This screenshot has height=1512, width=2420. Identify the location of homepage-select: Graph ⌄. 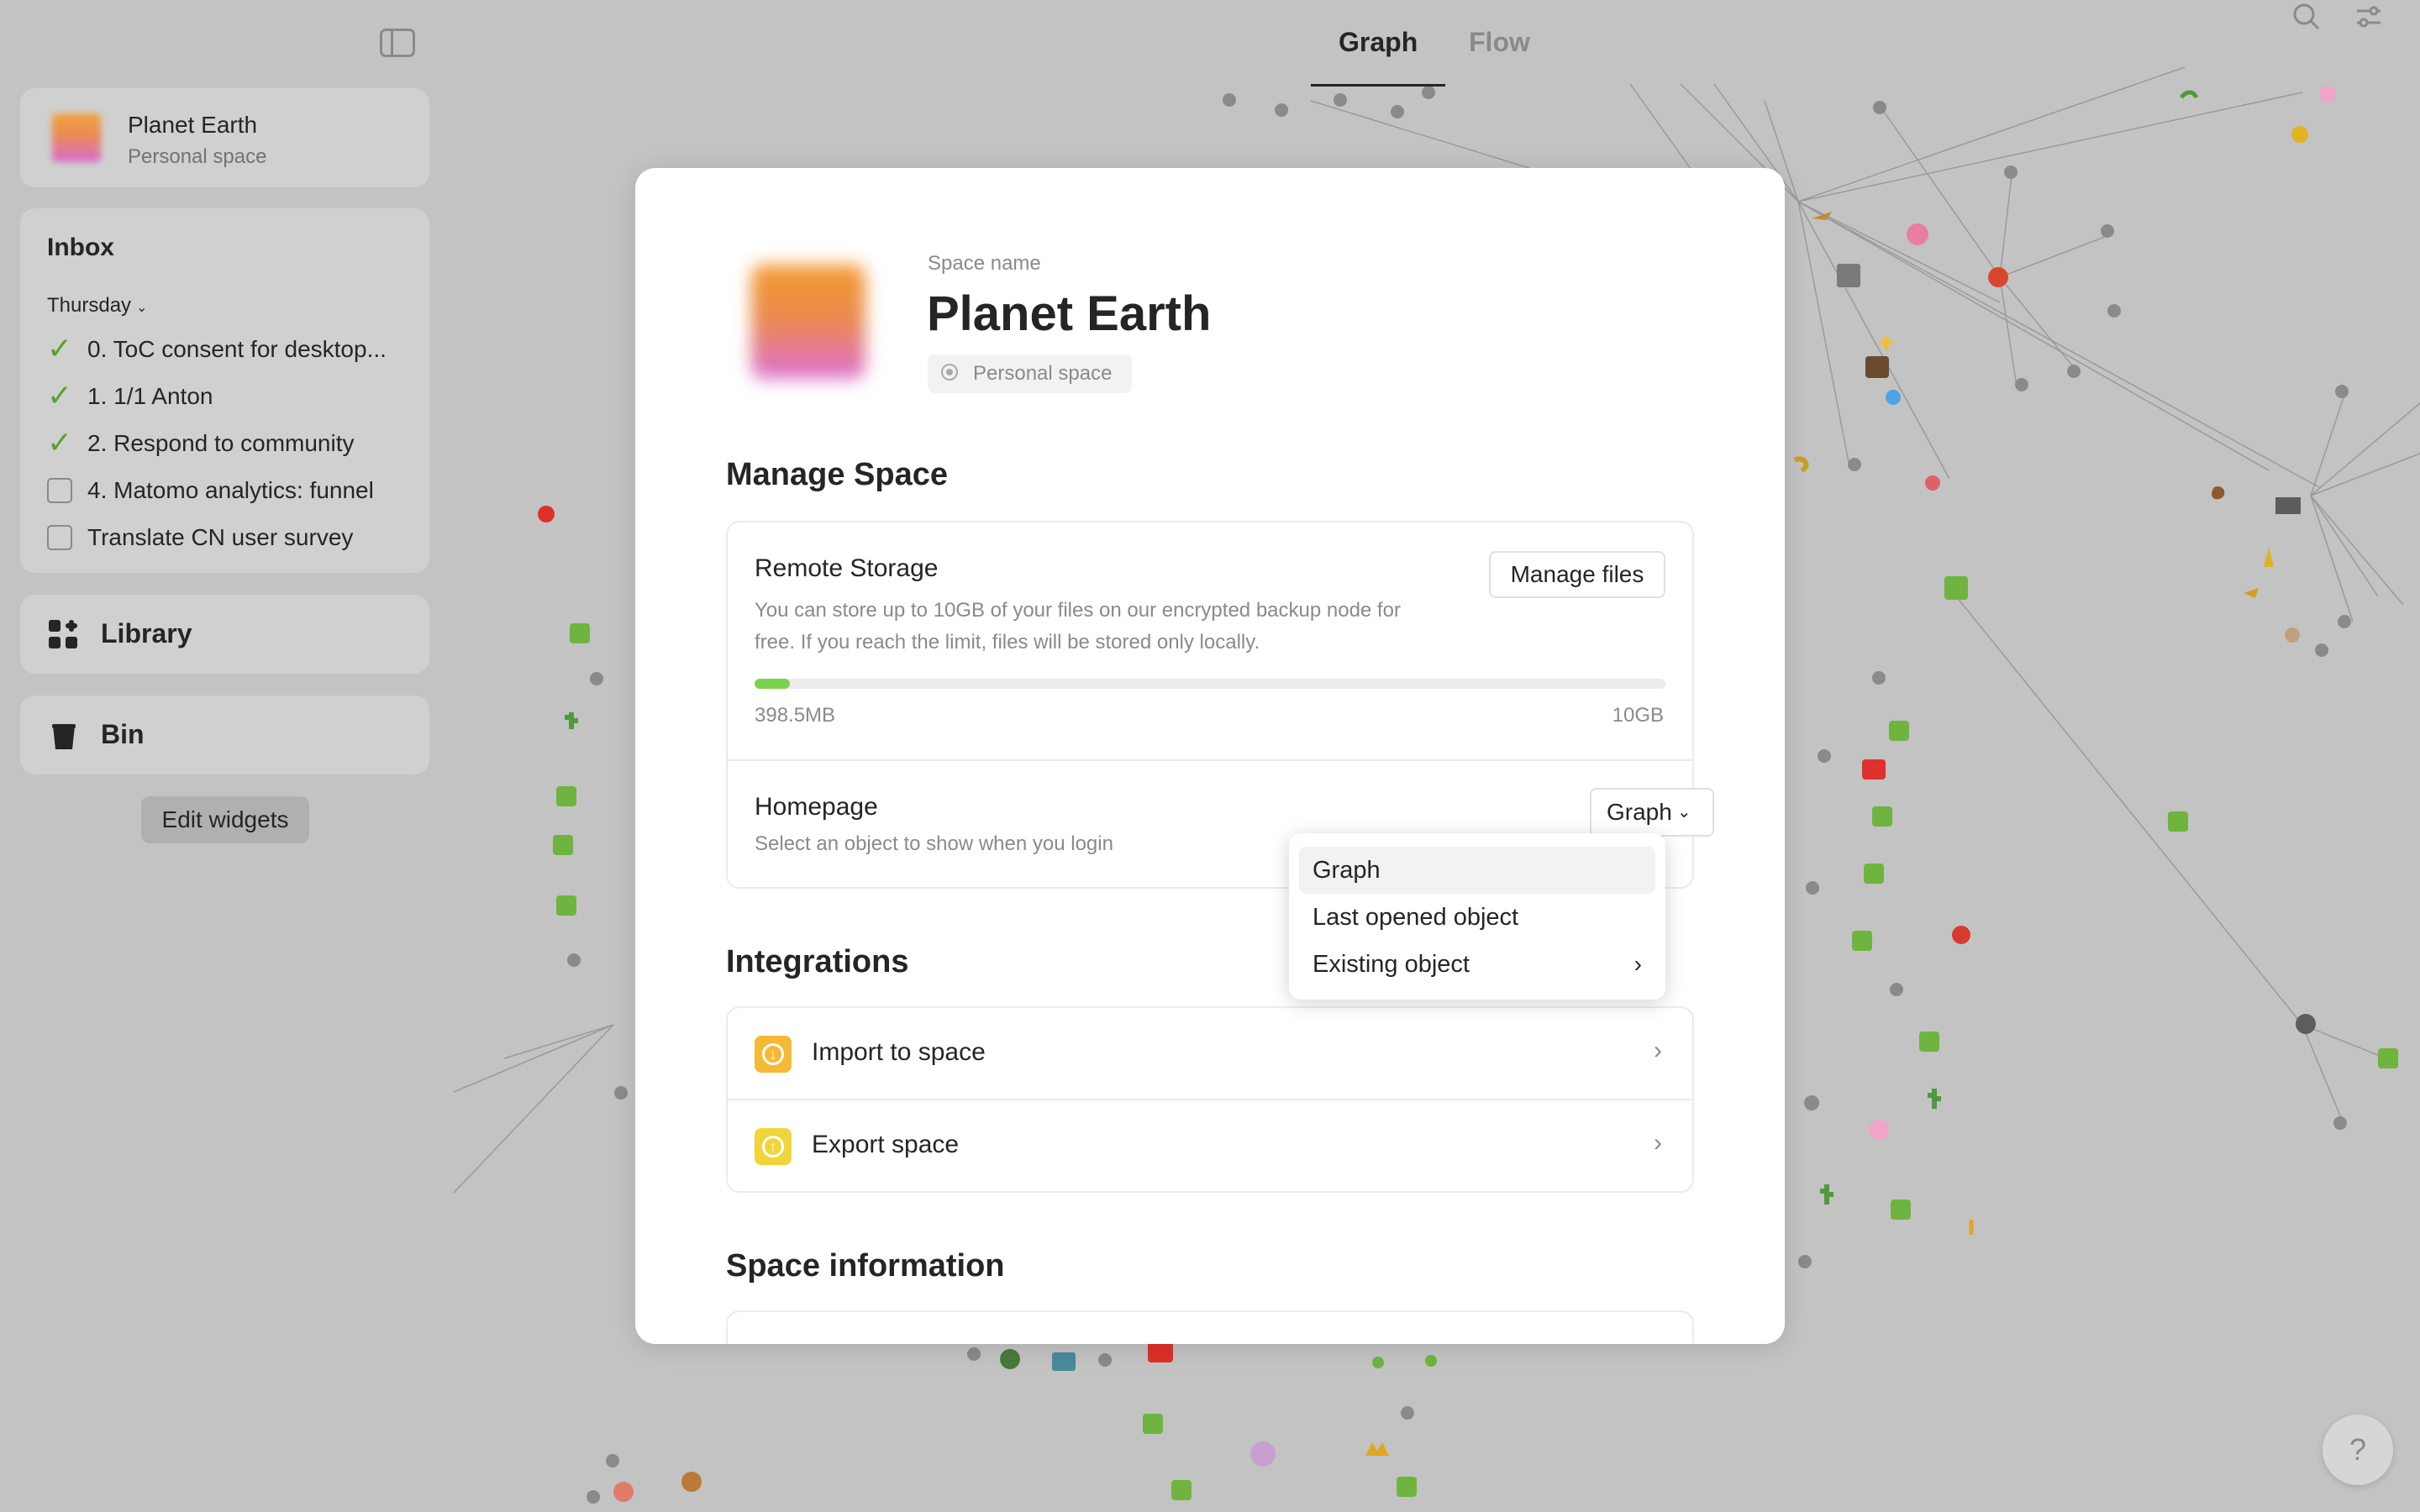
(1652, 812).